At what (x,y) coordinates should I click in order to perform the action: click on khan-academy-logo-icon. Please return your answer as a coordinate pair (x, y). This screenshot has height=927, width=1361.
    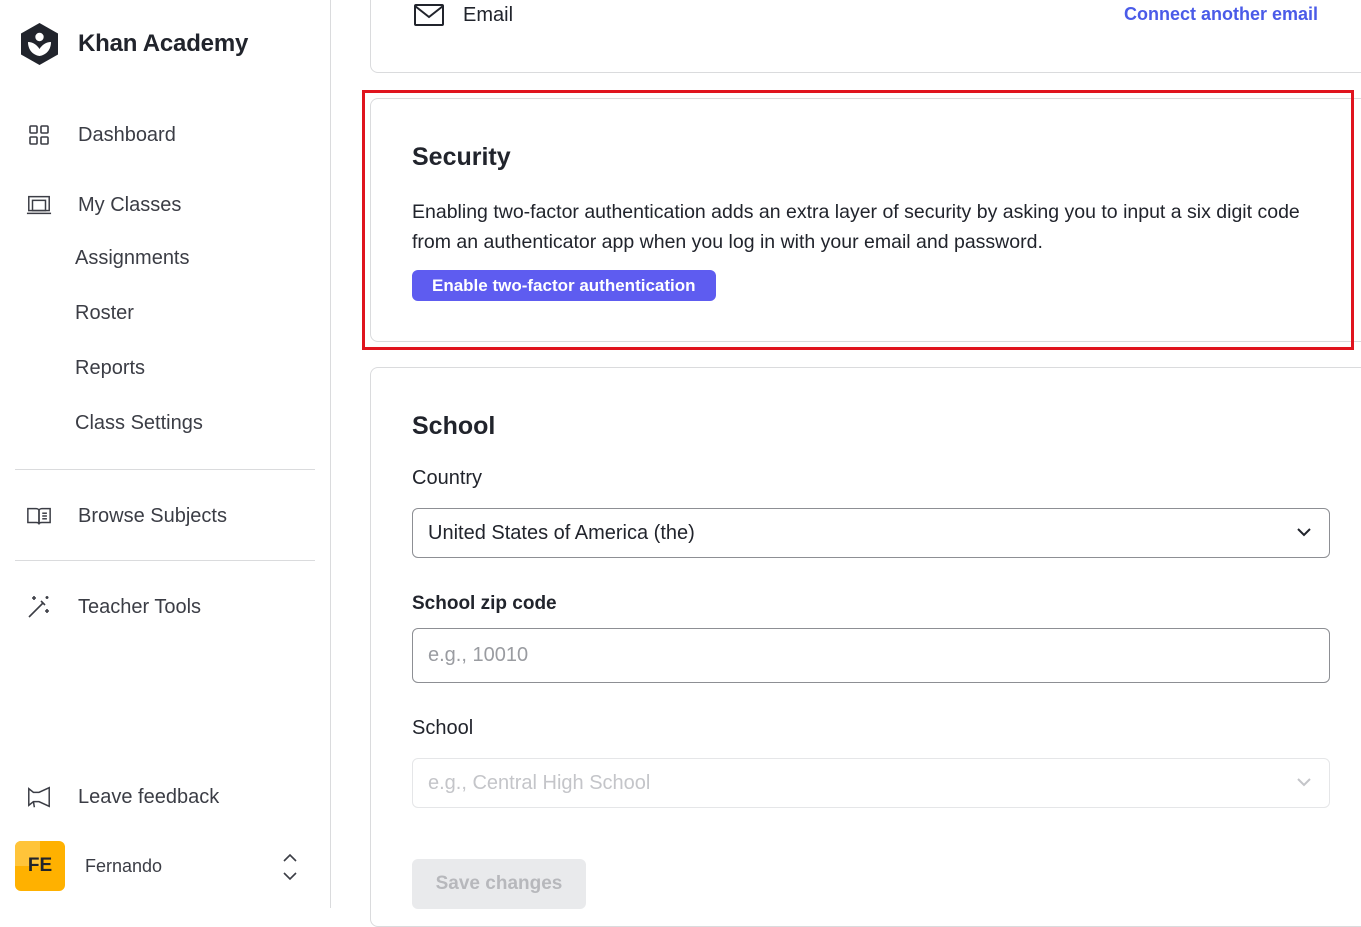
    Looking at the image, I should click on (39, 44).